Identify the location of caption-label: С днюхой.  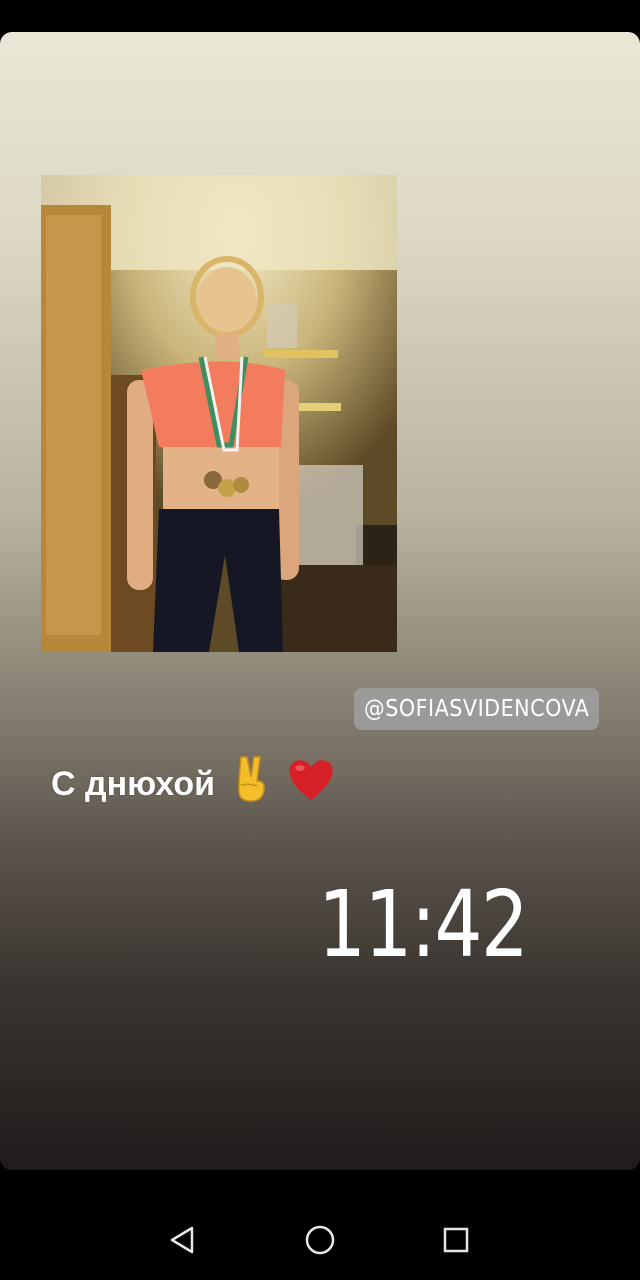
(133, 783).